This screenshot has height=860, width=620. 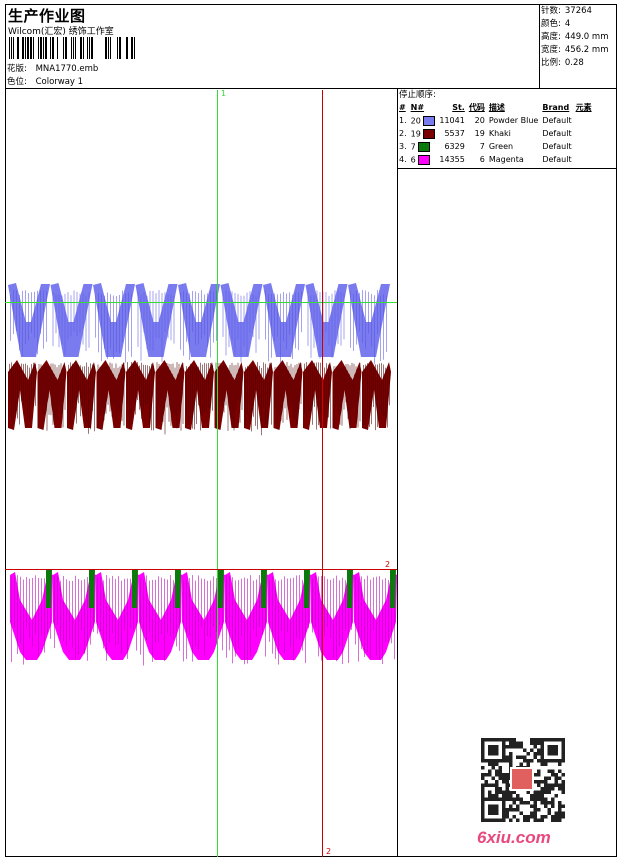 What do you see at coordinates (322, 473) in the screenshot?
I see `guide-line-red-vertical` at bounding box center [322, 473].